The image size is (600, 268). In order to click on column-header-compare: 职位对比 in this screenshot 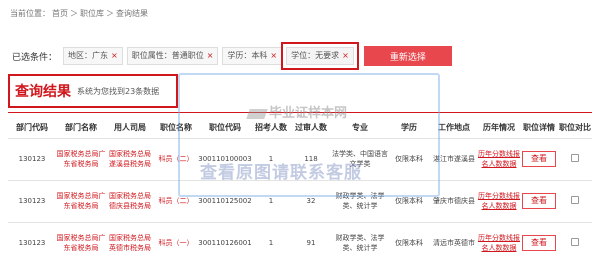, I will do `click(575, 128)`.